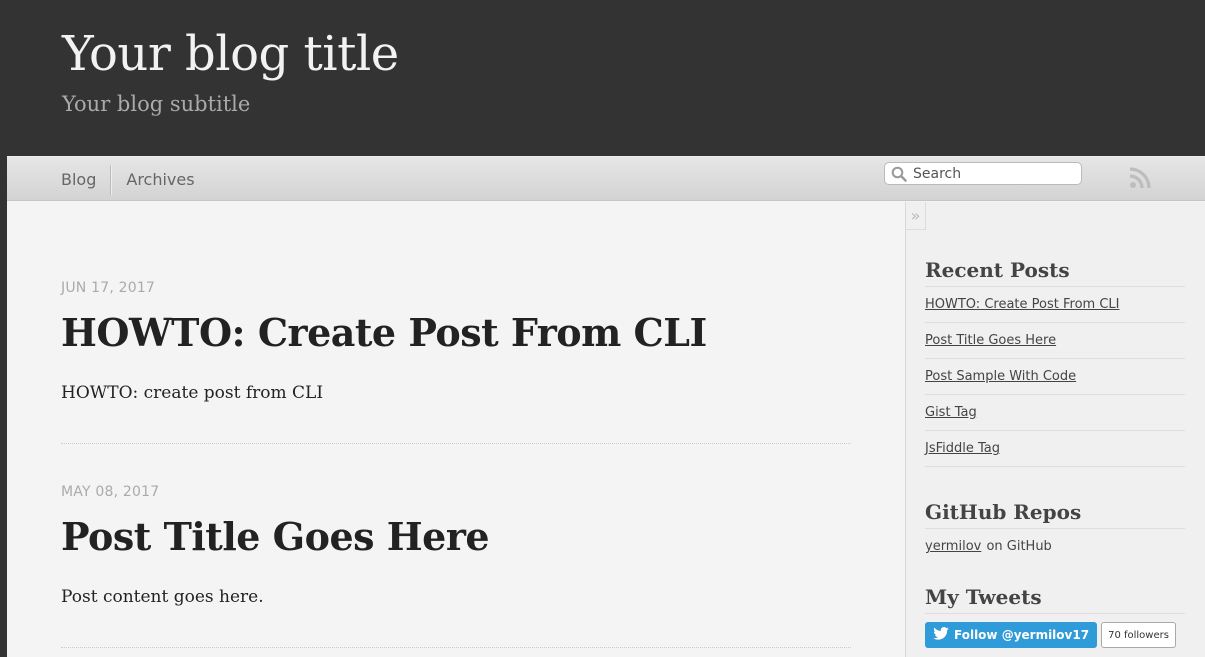 Image resolution: width=1205 pixels, height=657 pixels. Describe the element at coordinates (192, 393) in the screenshot. I see `post-excerpt: HOWTO: create post from CLI` at that location.